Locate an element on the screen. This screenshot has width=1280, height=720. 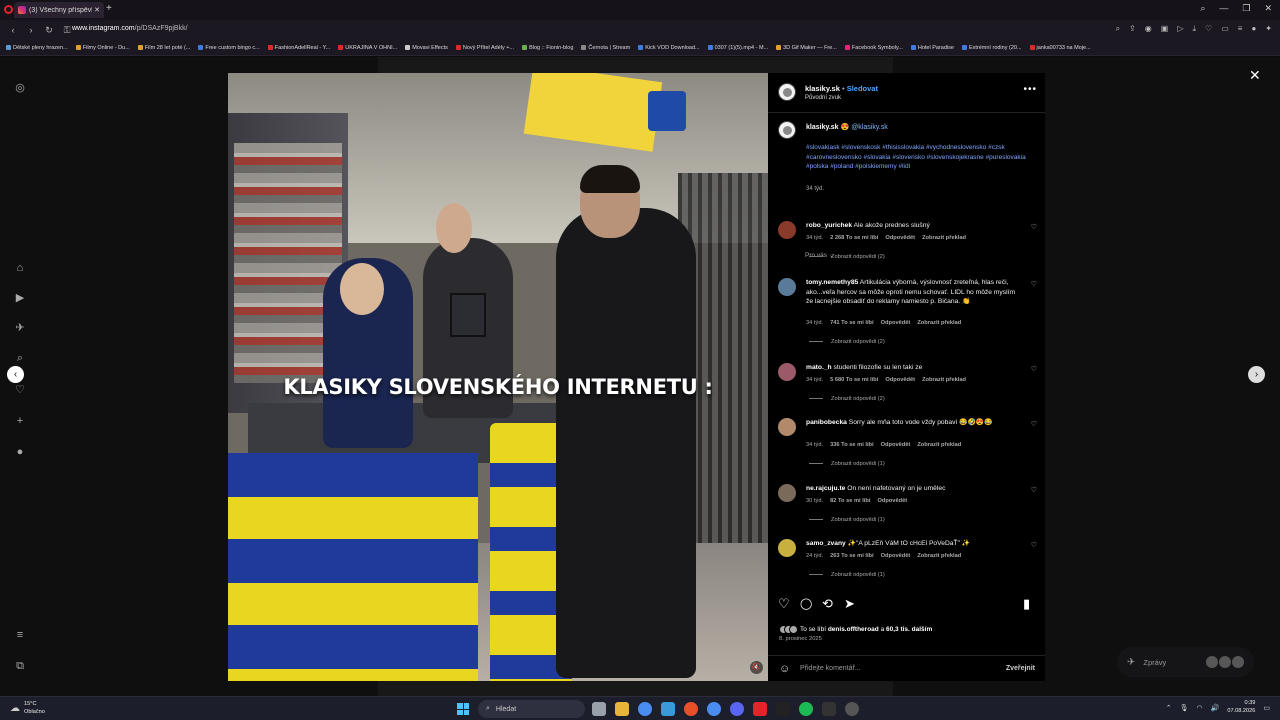
reload-button: ↻ is located at coordinates (49, 30).